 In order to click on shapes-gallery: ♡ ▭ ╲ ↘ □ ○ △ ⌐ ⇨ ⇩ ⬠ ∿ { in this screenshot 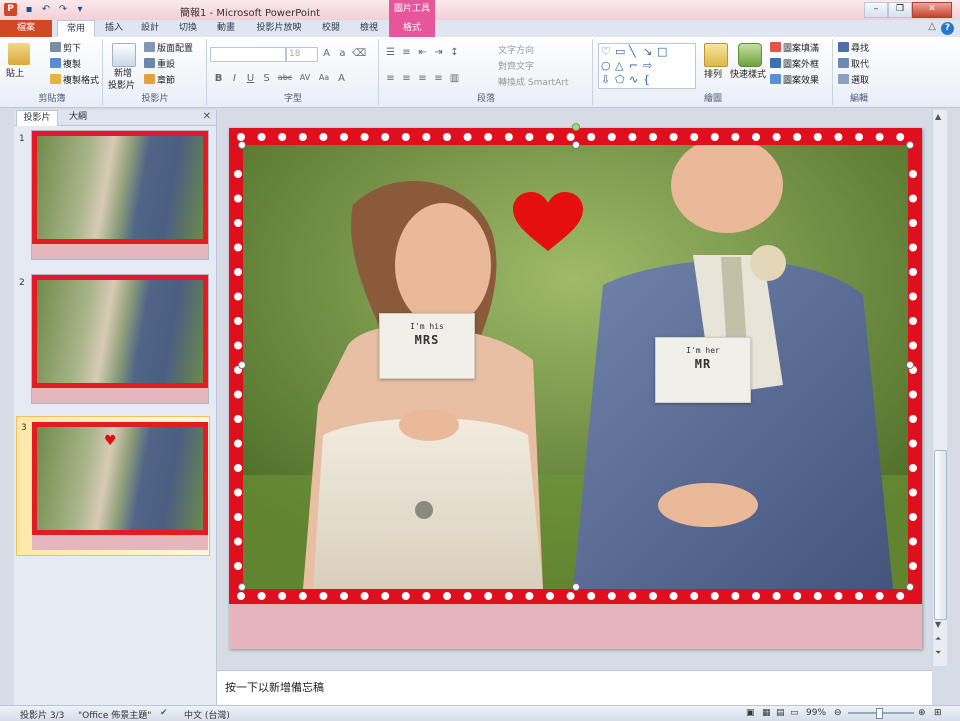, I will do `click(647, 66)`.